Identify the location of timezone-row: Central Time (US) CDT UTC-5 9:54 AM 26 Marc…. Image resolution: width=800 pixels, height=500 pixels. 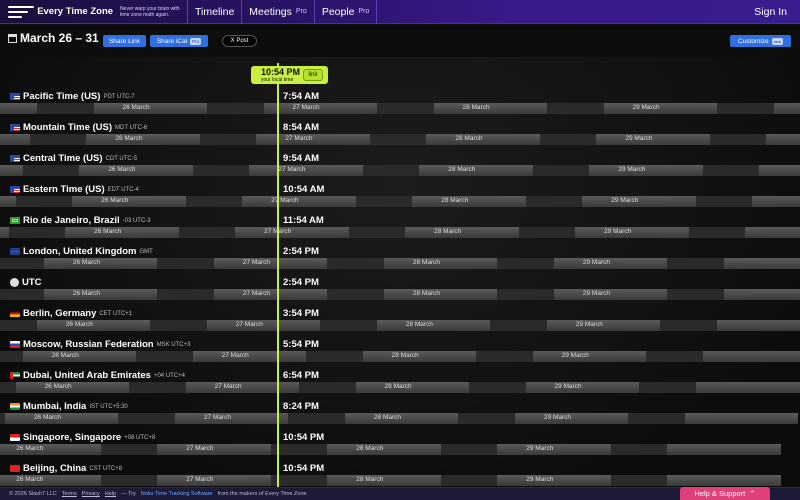
(400, 164).